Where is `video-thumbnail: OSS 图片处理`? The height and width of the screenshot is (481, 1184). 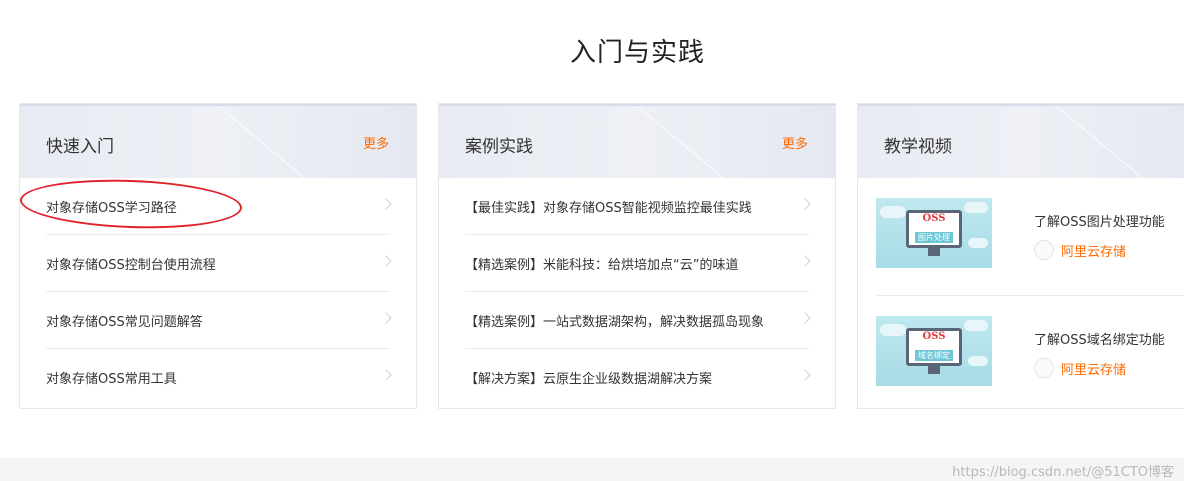 video-thumbnail: OSS 图片处理 is located at coordinates (934, 233).